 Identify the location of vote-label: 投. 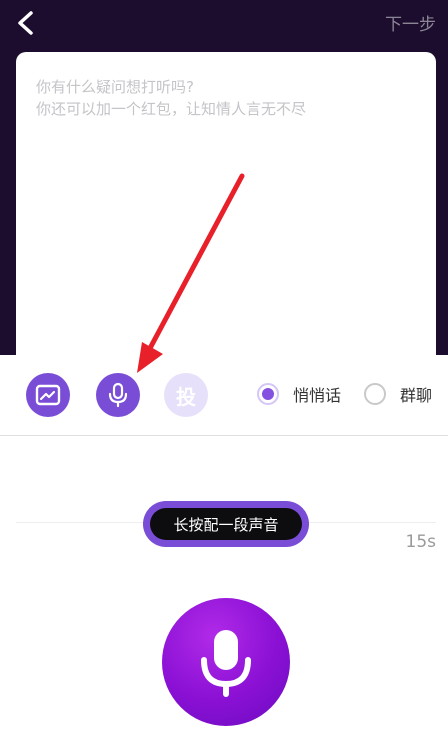
(186, 396).